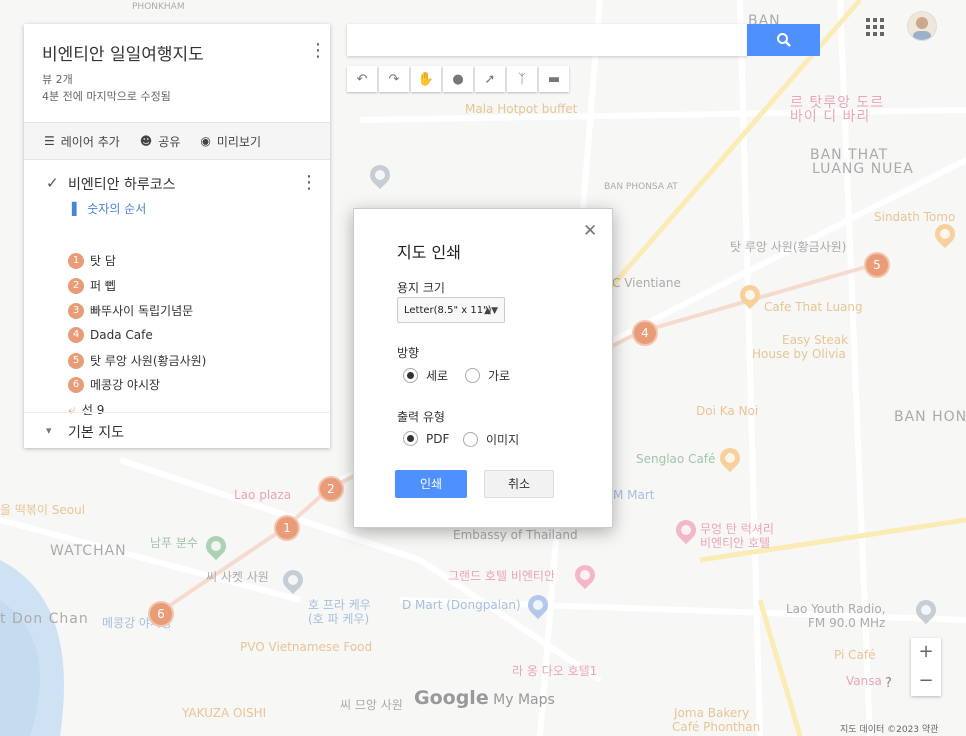 The image size is (966, 736). Describe the element at coordinates (90, 141) in the screenshot. I see `add-layer-label: 레이어 추가` at that location.